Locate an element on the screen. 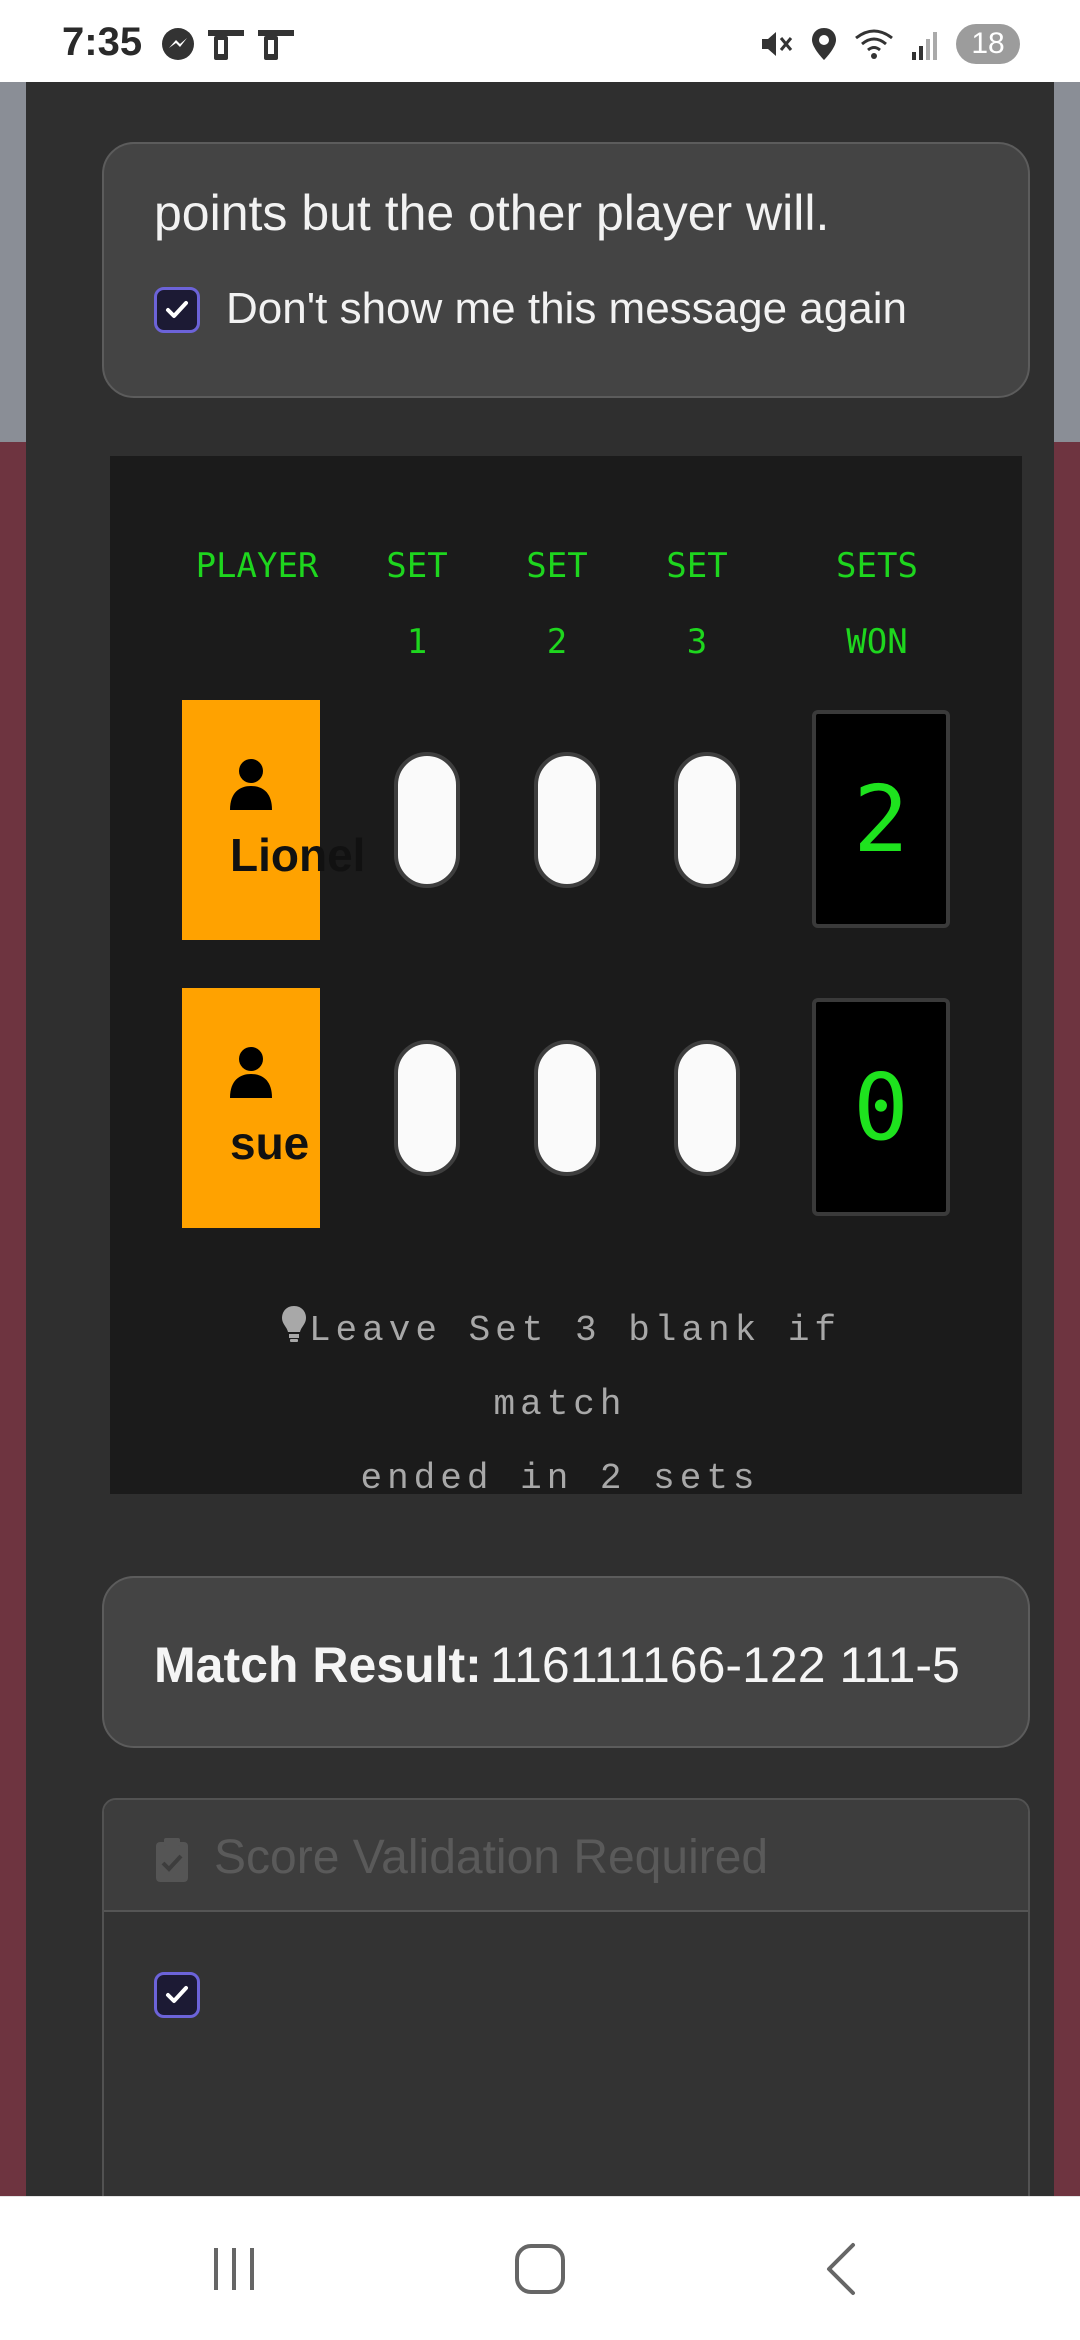 This screenshot has height=2340, width=1080. info-message-text: points but the other player will. is located at coordinates (492, 213).